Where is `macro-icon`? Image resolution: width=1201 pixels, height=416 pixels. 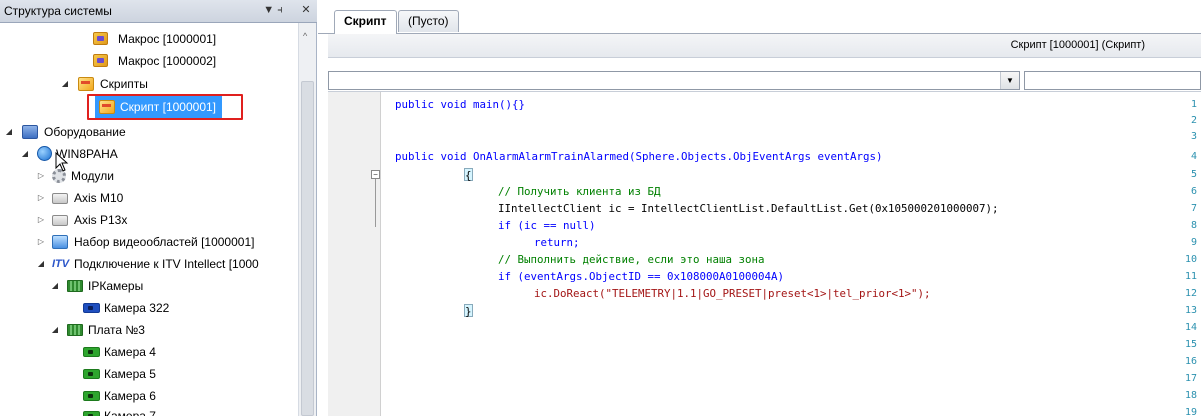
macro-icon is located at coordinates (100, 38).